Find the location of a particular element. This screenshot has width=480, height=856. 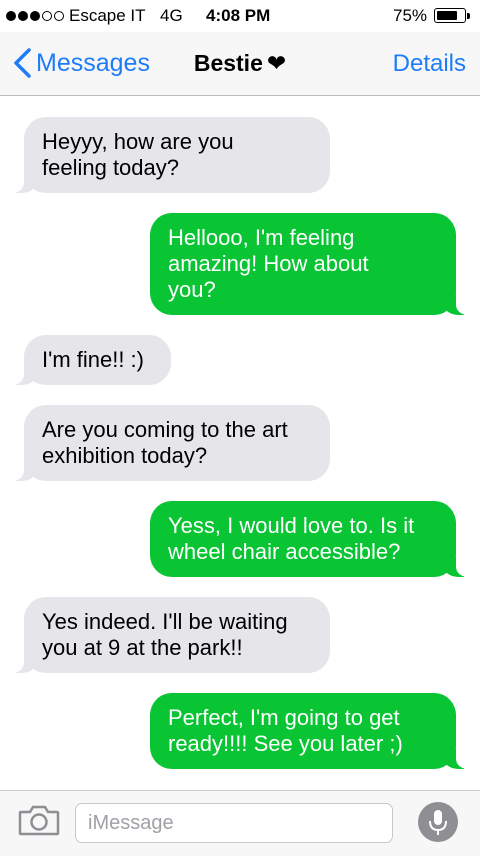

signal-strength-icon is located at coordinates (35, 16).